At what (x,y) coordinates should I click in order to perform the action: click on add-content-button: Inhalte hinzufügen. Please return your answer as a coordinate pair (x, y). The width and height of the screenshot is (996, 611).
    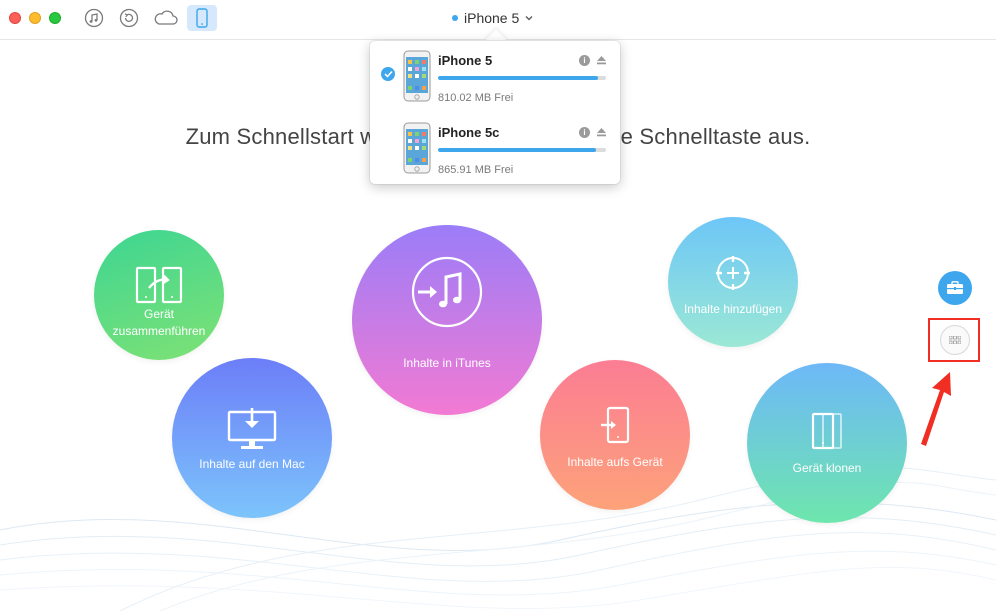
    Looking at the image, I should click on (733, 282).